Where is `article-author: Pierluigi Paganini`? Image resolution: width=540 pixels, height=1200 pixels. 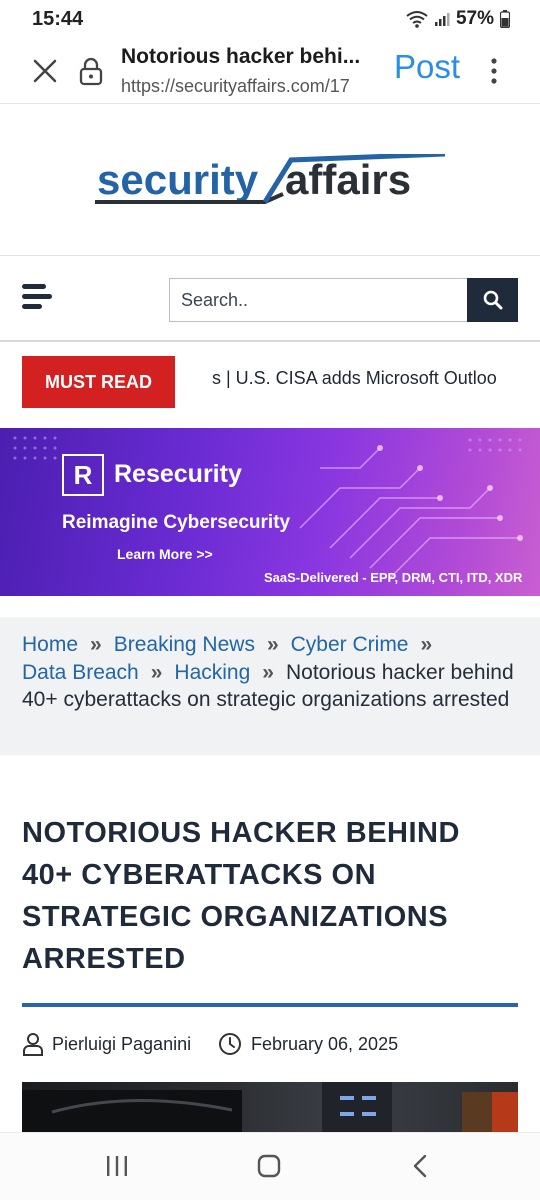
article-author: Pierluigi Paganini is located at coordinates (121, 1044).